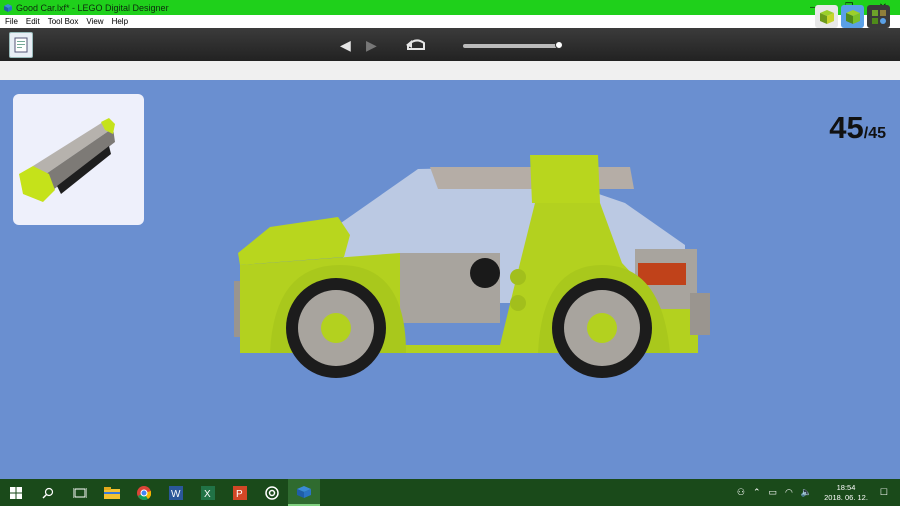 The height and width of the screenshot is (506, 900). I want to click on windows-start-icon, so click(16, 492).